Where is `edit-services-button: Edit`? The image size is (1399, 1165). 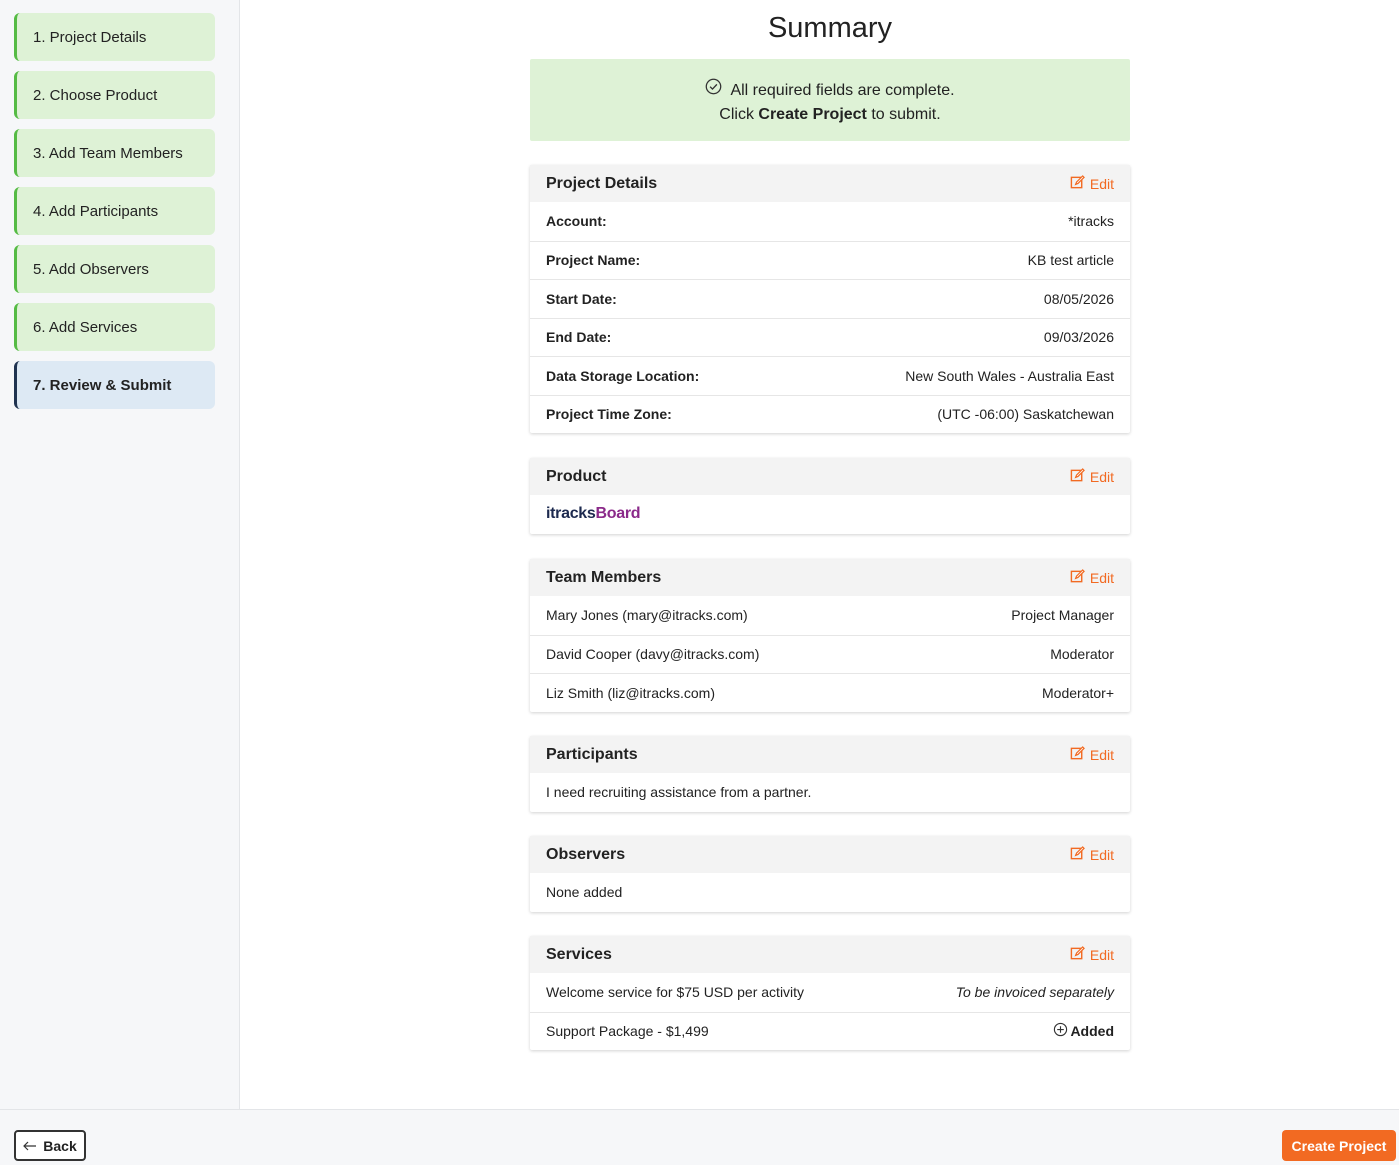 edit-services-button: Edit is located at coordinates (1092, 954).